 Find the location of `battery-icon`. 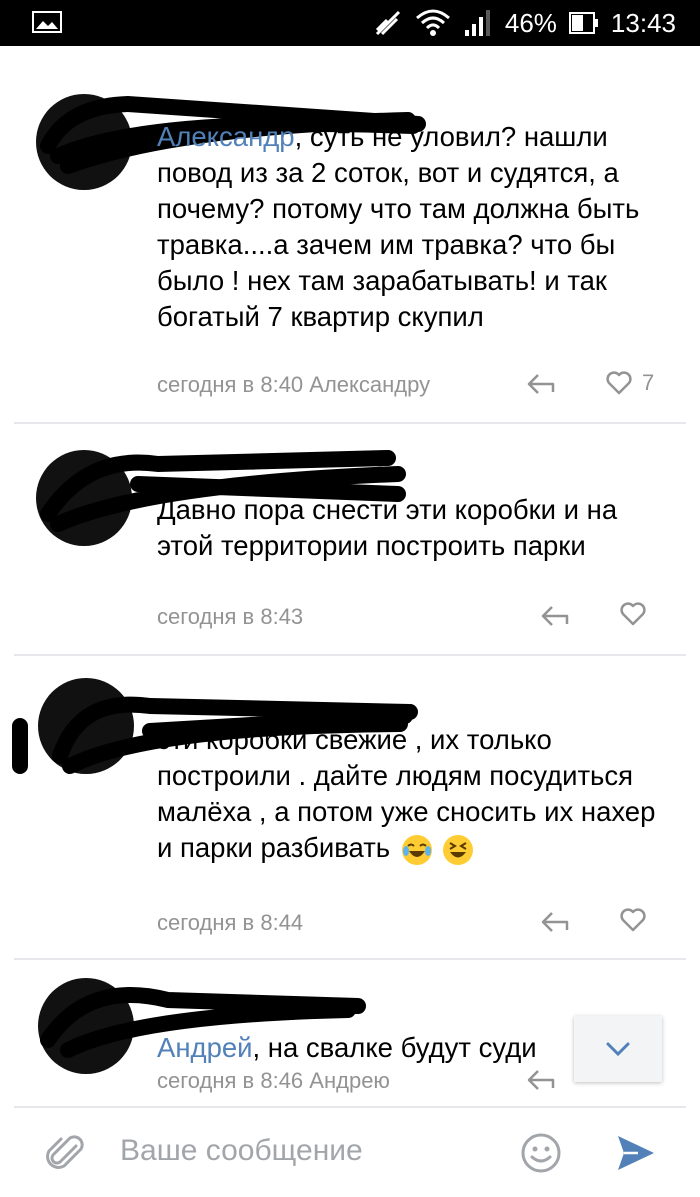

battery-icon is located at coordinates (583, 23).